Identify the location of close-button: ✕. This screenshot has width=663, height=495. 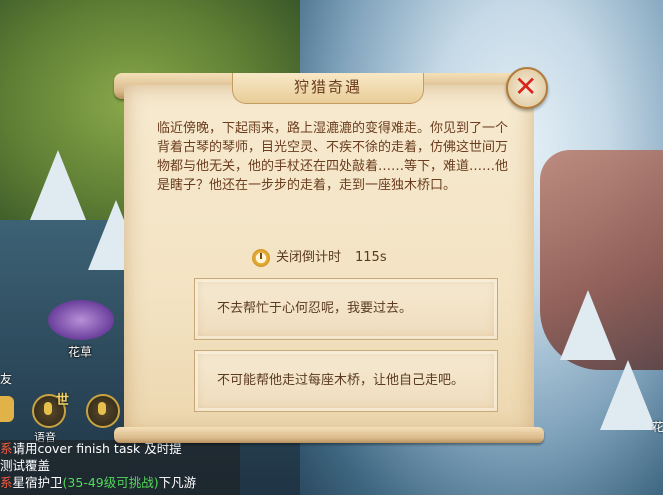
(527, 88).